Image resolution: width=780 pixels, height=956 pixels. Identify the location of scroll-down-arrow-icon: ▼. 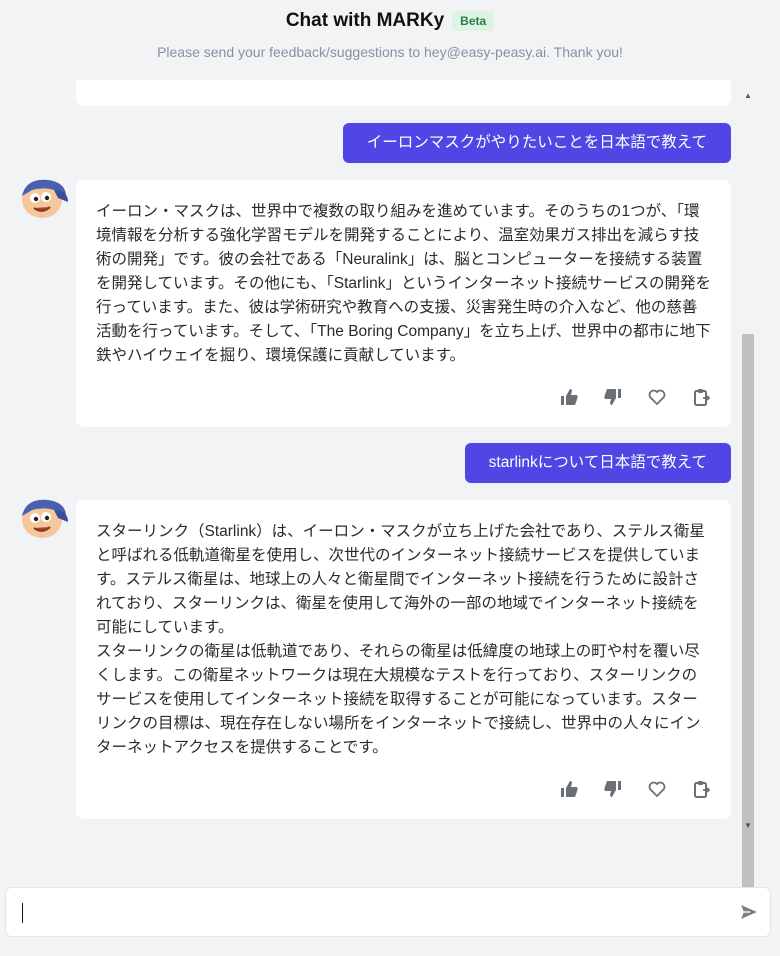
(748, 826).